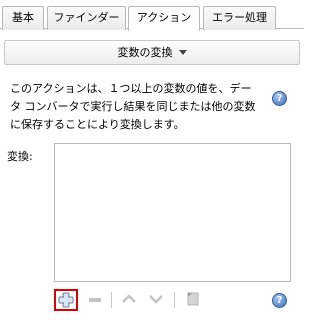 This screenshot has width=320, height=320. I want to click on move-up-button, so click(130, 300).